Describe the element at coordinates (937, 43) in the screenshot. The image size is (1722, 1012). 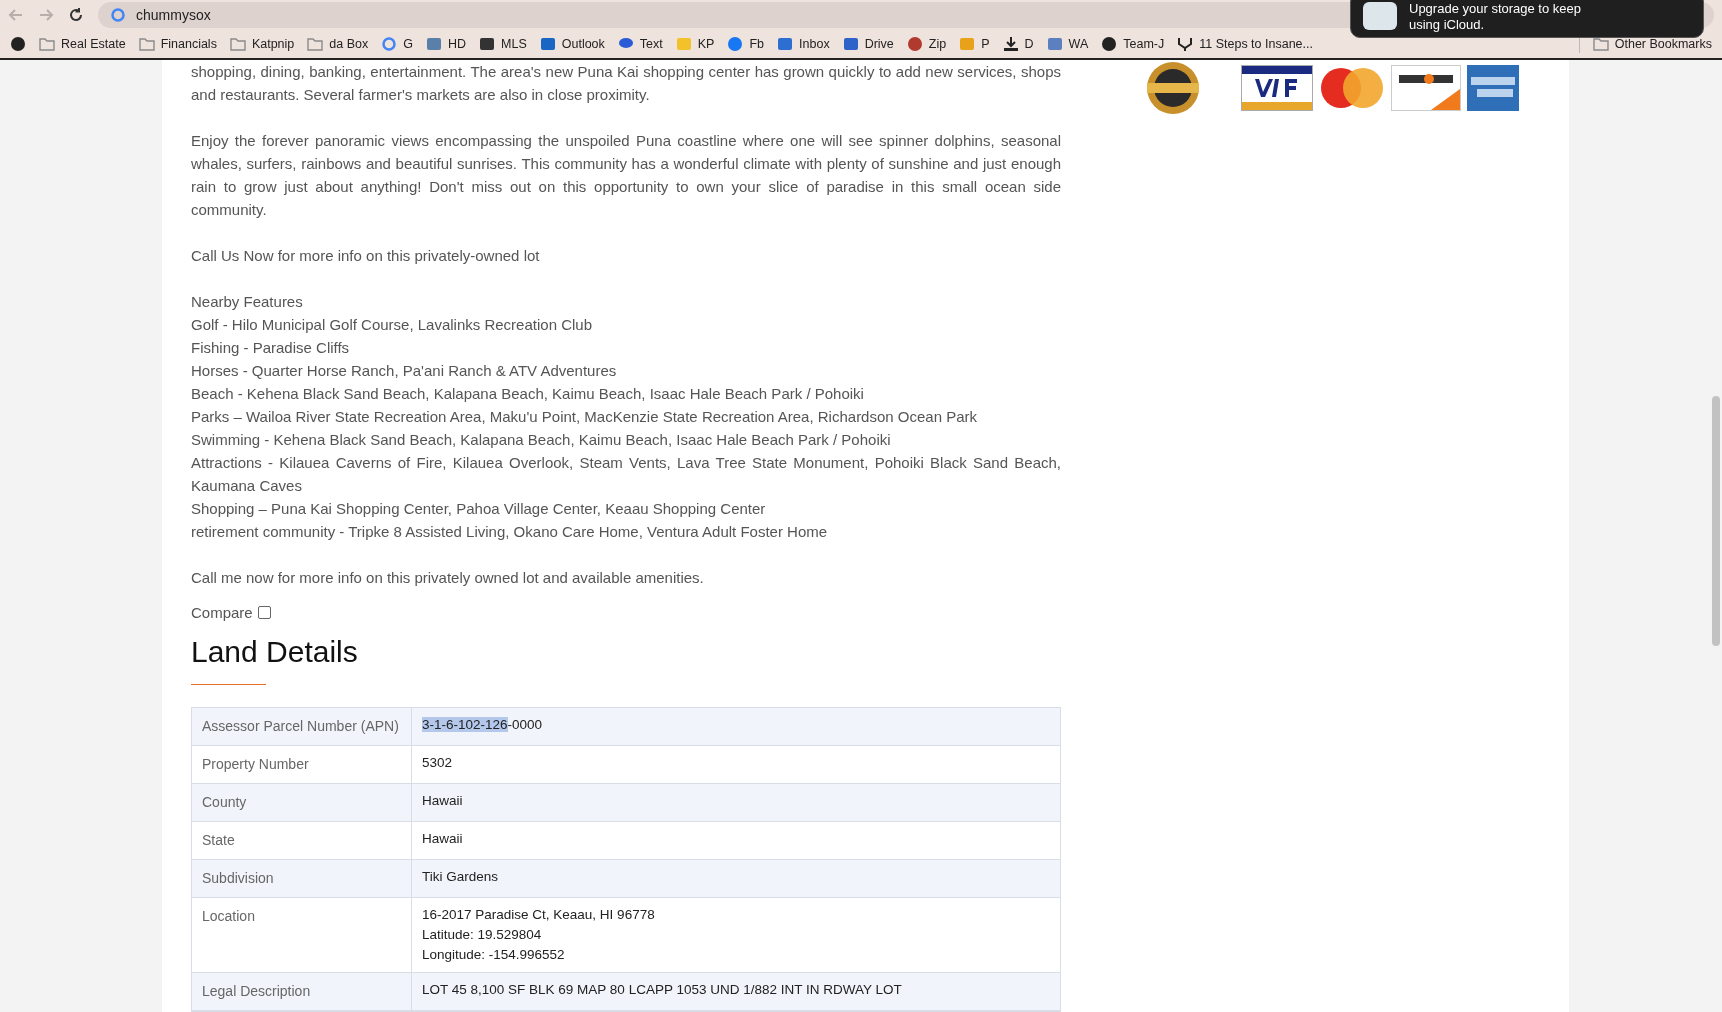
I see `bookmark-link: Zip` at that location.